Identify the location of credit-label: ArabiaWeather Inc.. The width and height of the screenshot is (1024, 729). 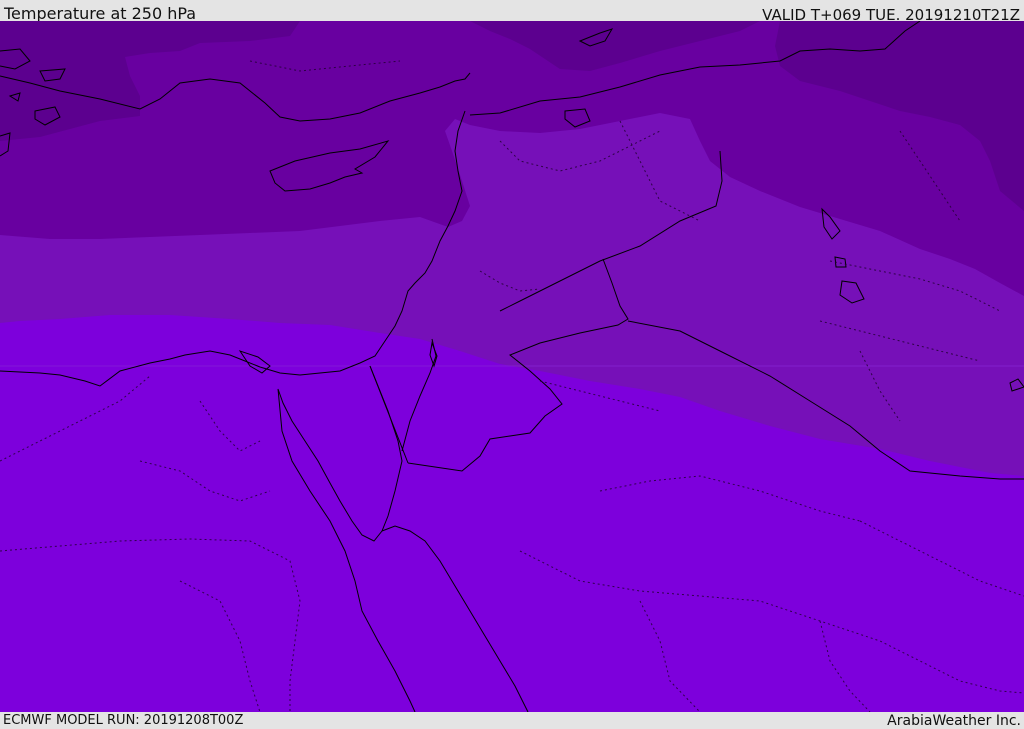
(954, 721).